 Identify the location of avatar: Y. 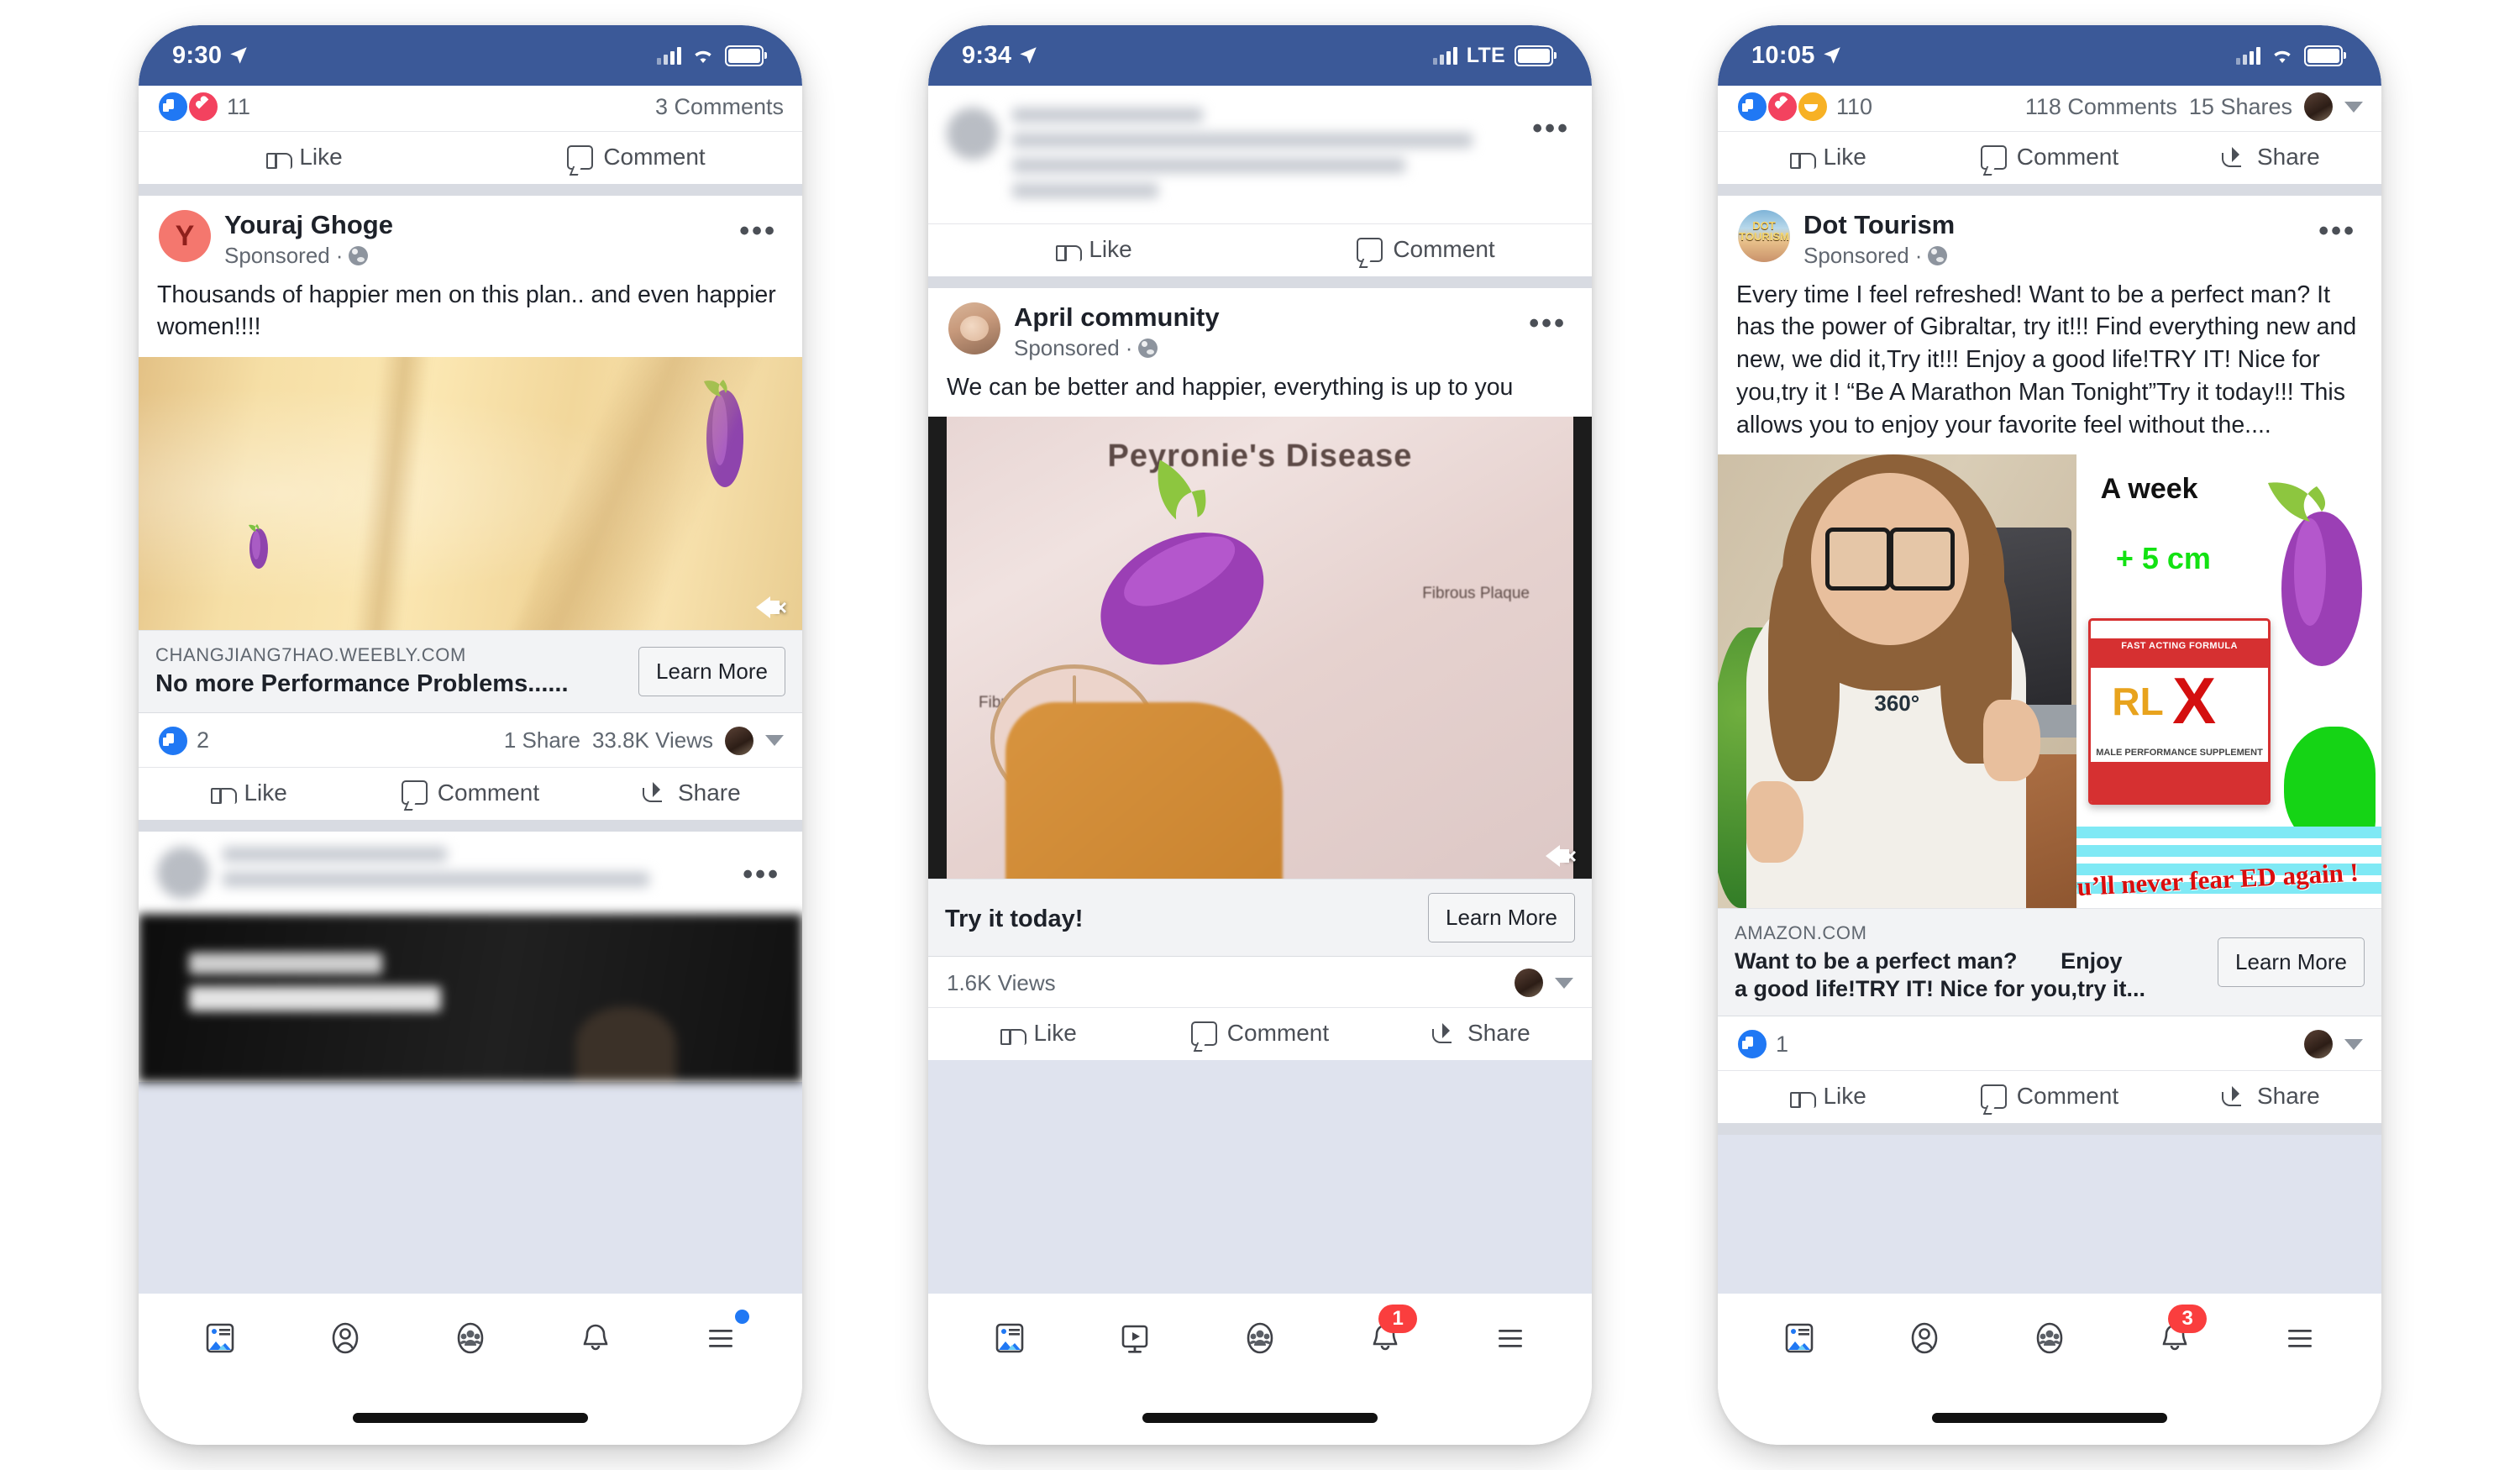
(185, 236).